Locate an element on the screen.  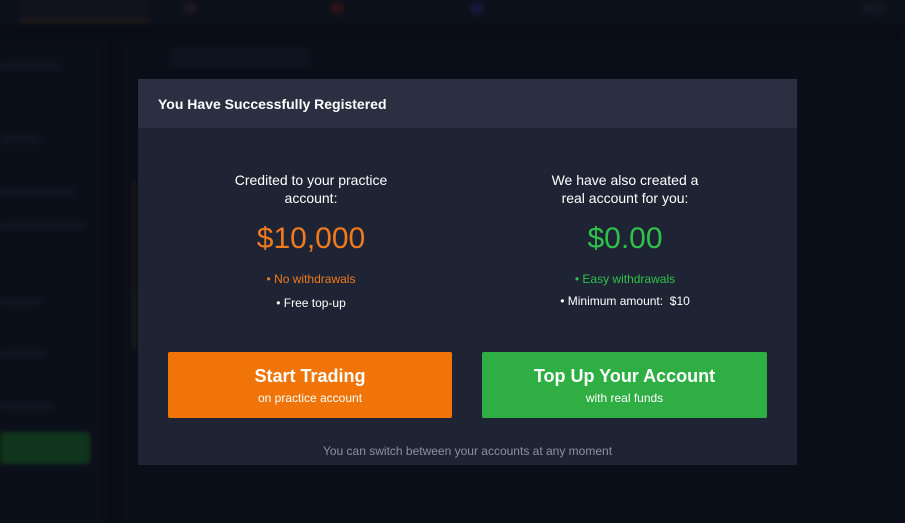
practice-balance: $10,000 is located at coordinates (311, 238).